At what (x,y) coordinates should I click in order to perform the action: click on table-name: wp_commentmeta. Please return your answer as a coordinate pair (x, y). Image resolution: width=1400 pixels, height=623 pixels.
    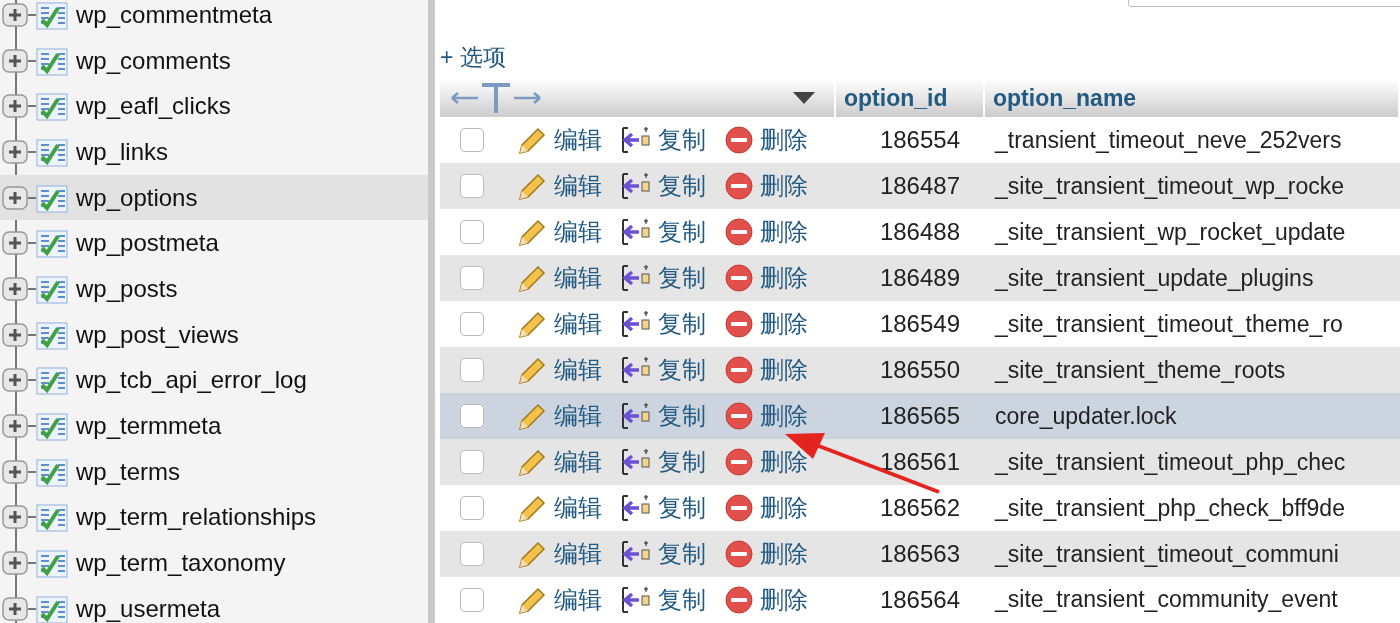
    Looking at the image, I should click on (174, 14).